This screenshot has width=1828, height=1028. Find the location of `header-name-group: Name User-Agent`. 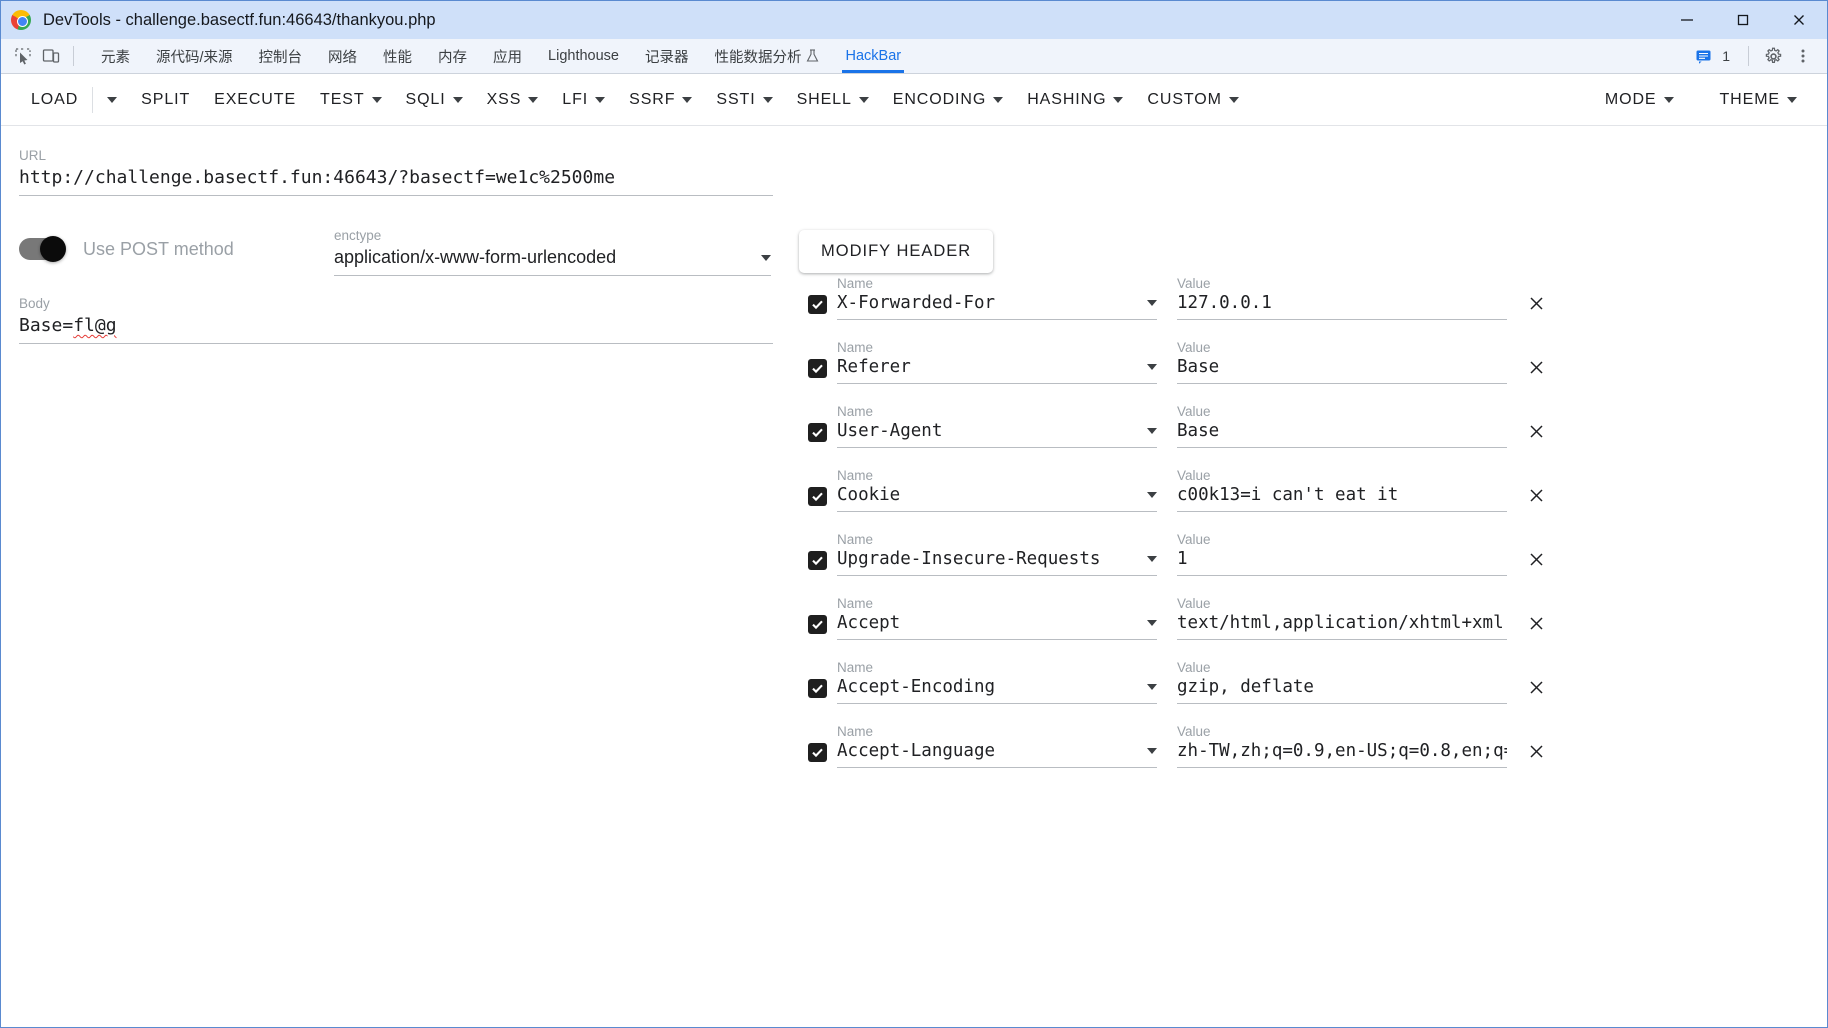

header-name-group: Name User-Agent is located at coordinates (997, 426).